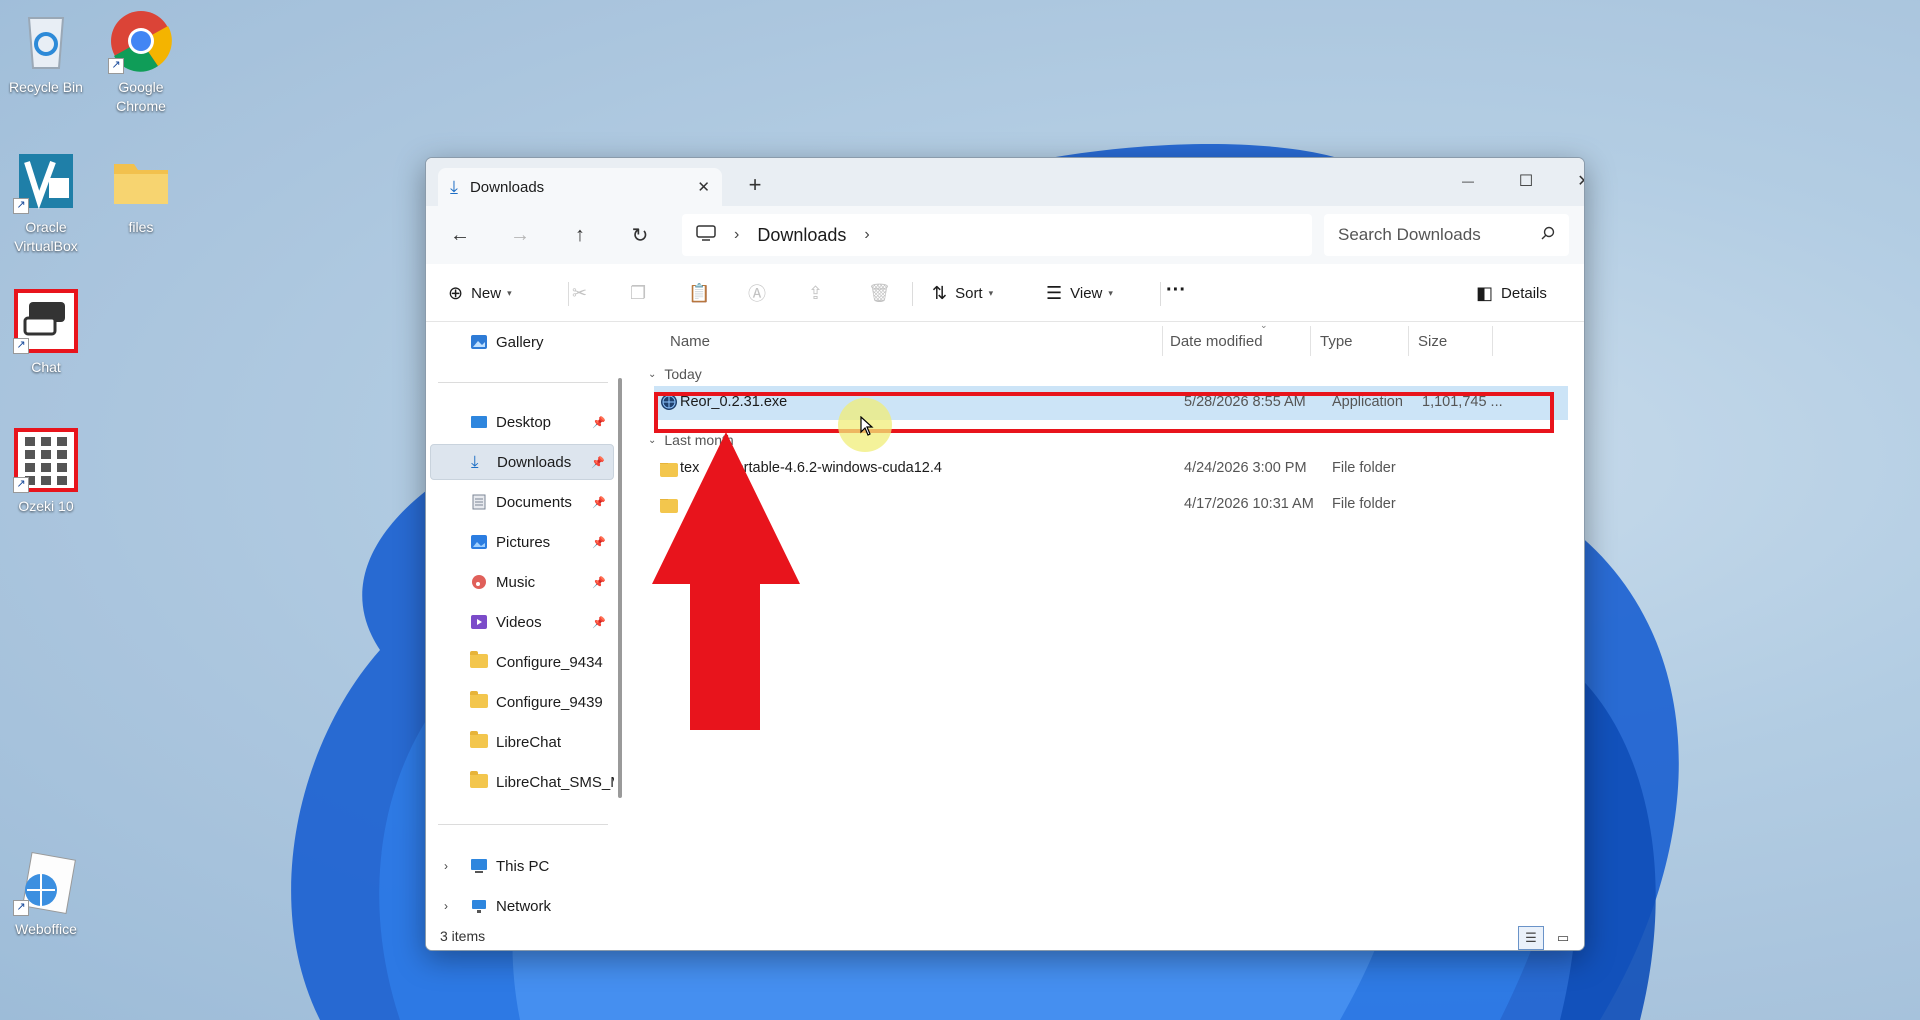  I want to click on column-header-name: Name, so click(690, 341).